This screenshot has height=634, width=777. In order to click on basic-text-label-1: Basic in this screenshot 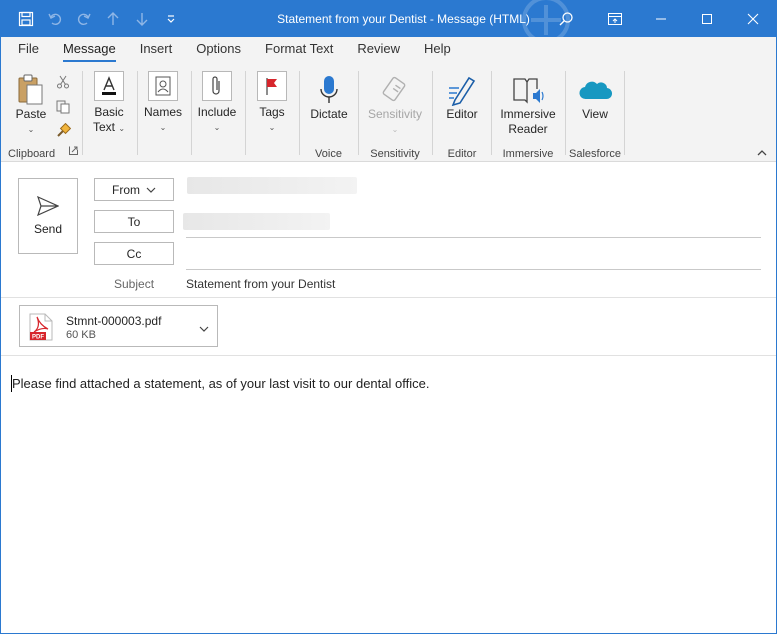, I will do `click(109, 112)`.